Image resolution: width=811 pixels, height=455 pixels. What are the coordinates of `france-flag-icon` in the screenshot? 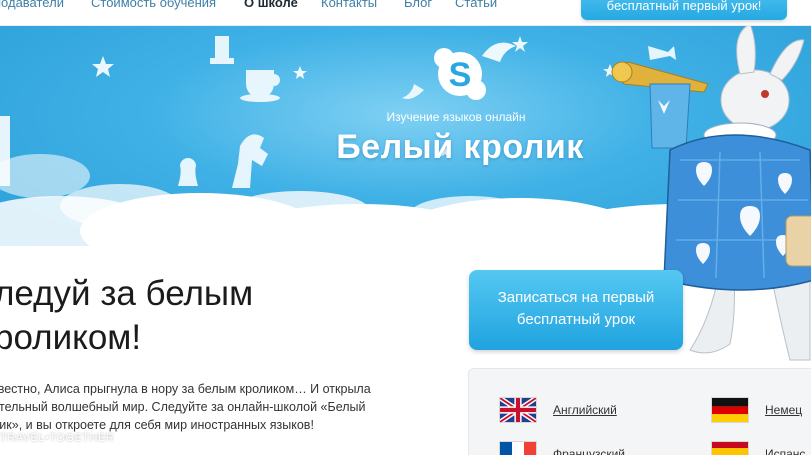 It's located at (518, 448).